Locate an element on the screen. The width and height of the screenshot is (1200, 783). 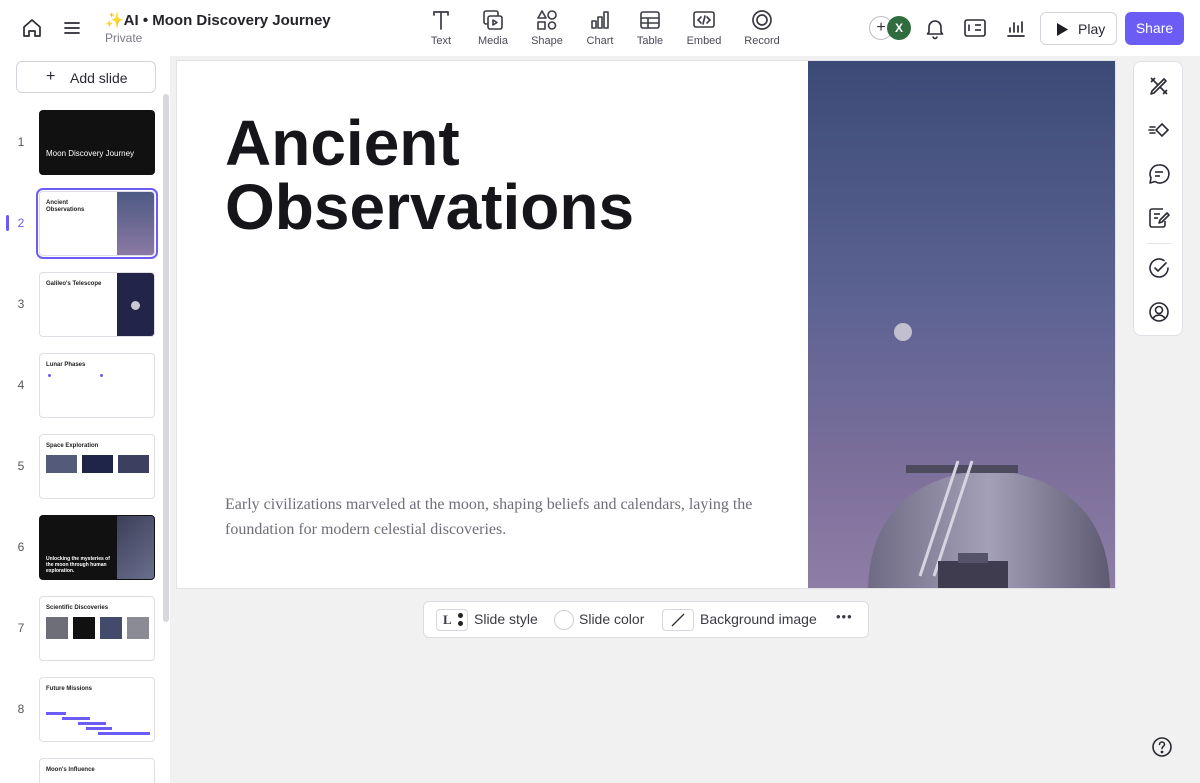
slide-number: 1 is located at coordinates (21, 142).